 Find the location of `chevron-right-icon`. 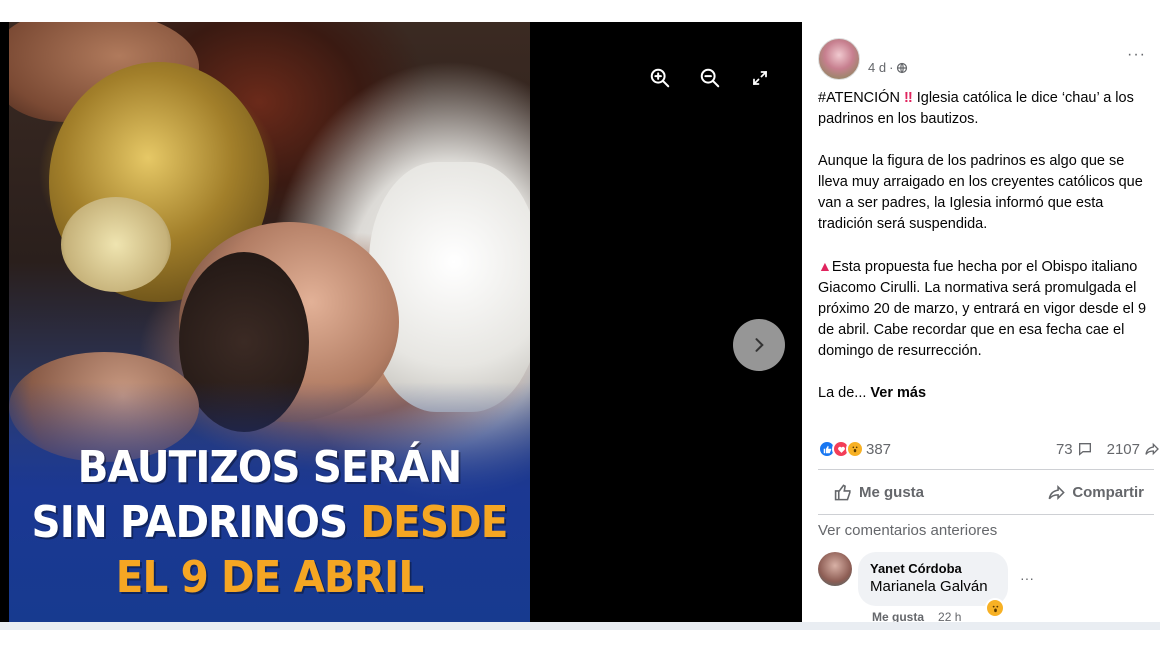

chevron-right-icon is located at coordinates (759, 345).